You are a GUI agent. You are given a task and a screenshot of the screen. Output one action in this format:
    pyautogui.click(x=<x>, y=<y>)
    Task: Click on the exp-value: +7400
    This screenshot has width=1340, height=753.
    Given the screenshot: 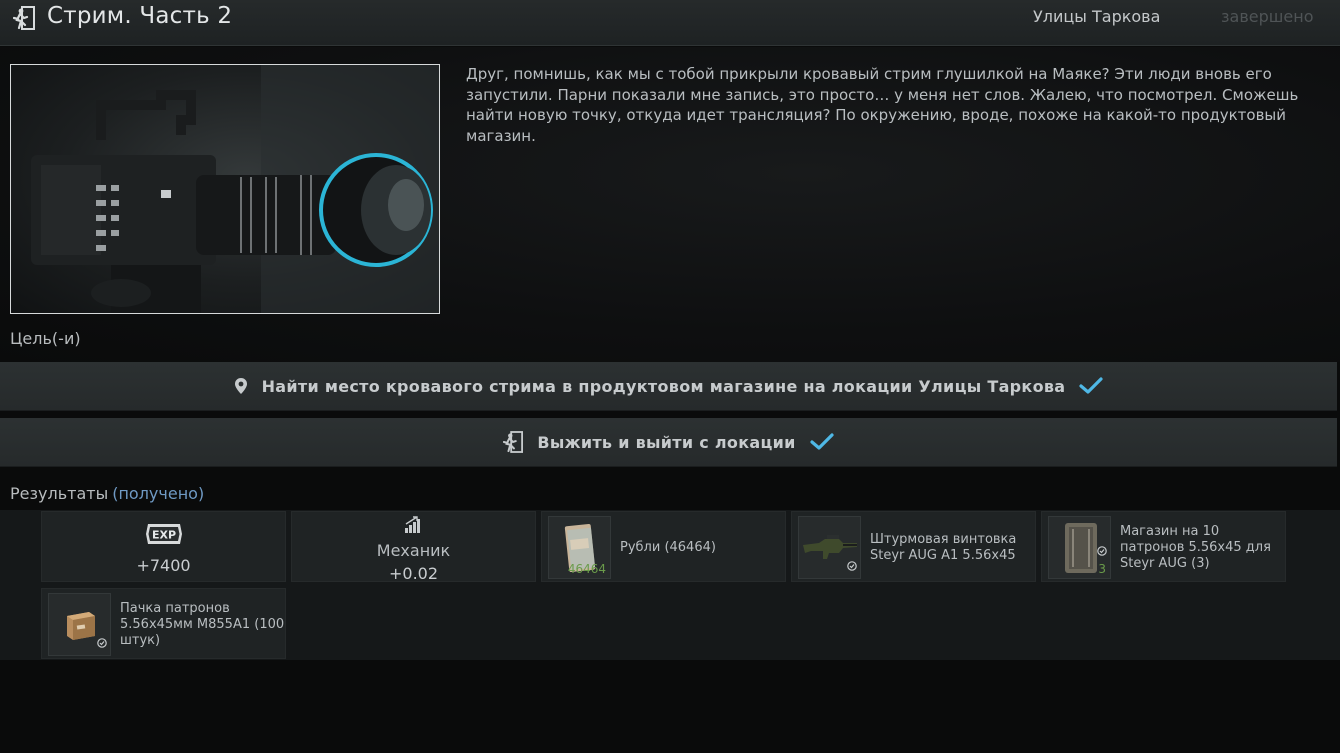 What is the action you would take?
    pyautogui.click(x=163, y=565)
    